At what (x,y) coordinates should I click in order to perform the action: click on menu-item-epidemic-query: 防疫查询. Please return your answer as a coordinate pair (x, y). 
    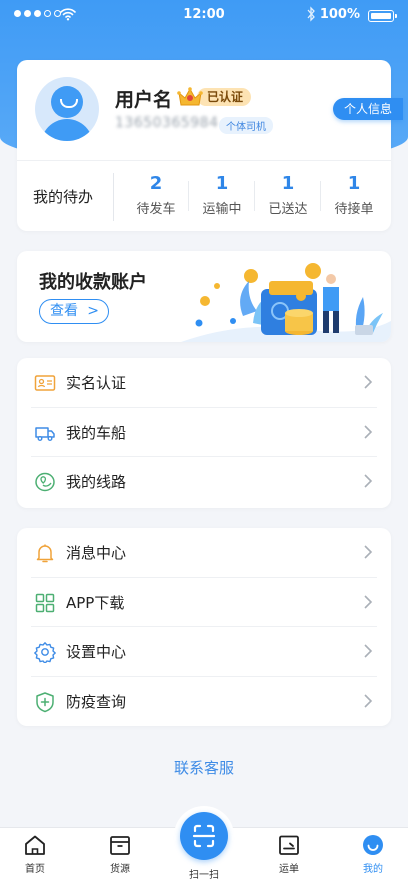
    Looking at the image, I should click on (204, 702).